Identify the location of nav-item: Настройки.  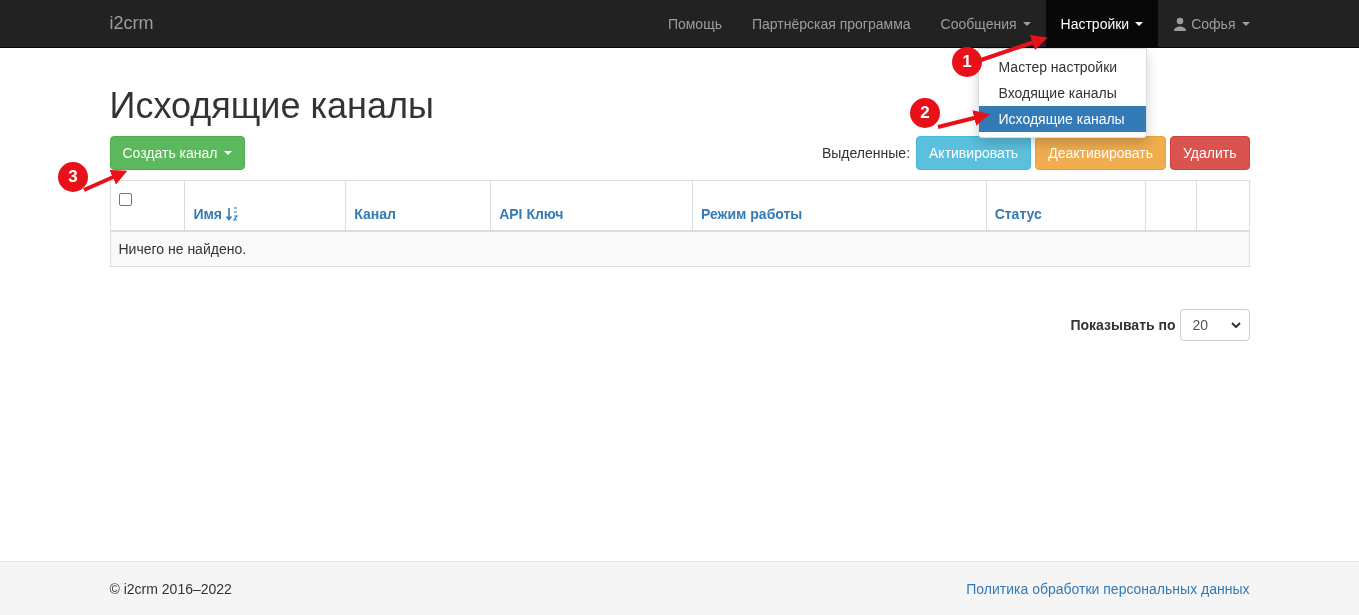
(1102, 23).